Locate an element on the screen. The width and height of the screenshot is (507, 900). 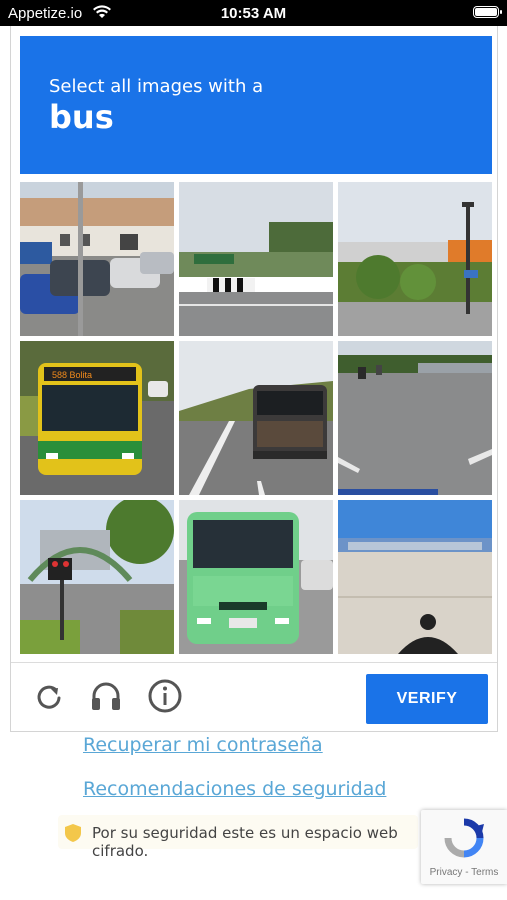
recover-password-link: Recuperar mi contraseña is located at coordinates (203, 745).